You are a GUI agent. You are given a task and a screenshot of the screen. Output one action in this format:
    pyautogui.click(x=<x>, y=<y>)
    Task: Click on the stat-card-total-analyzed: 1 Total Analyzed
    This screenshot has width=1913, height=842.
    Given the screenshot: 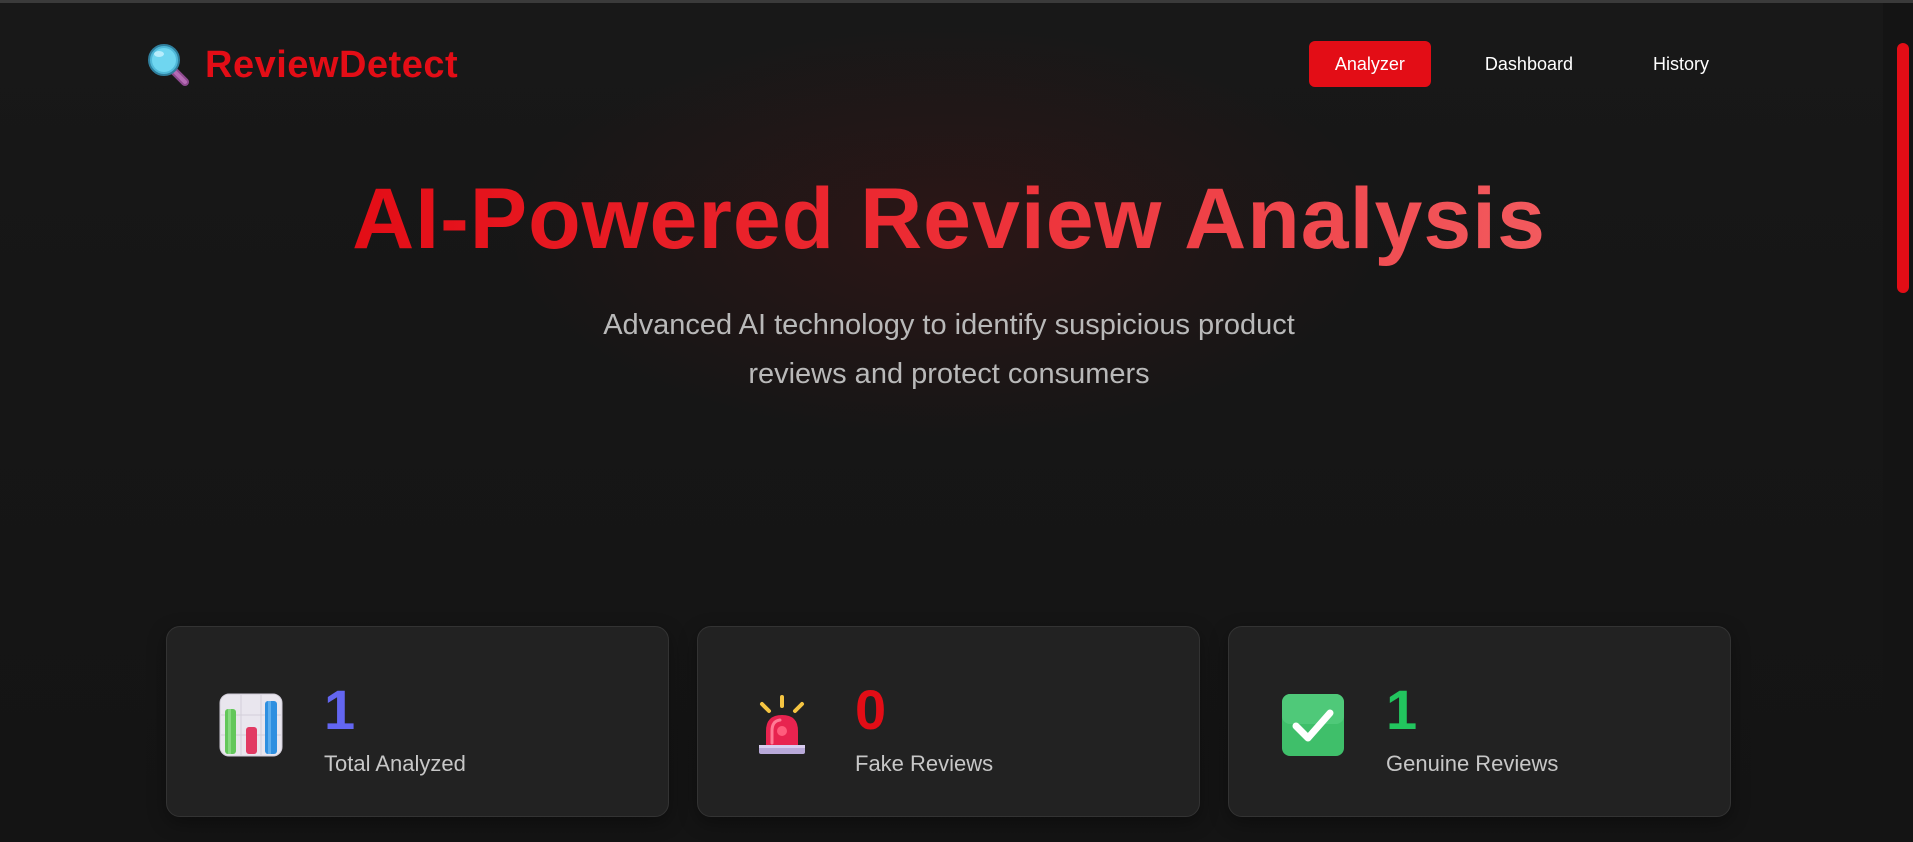 What is the action you would take?
    pyautogui.click(x=417, y=721)
    